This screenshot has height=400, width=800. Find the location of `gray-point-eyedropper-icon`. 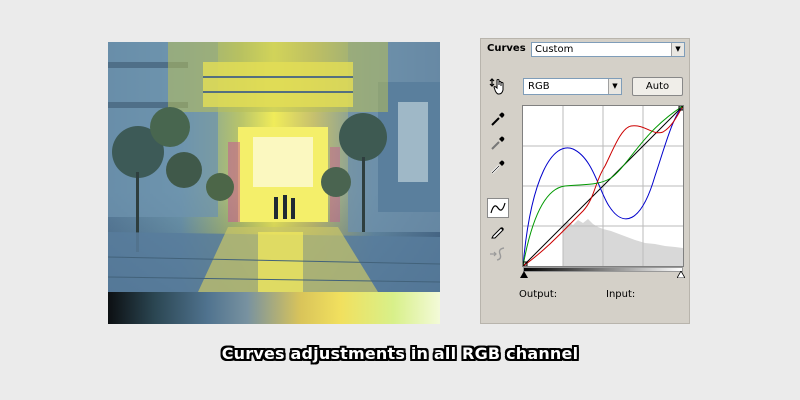

gray-point-eyedropper-icon is located at coordinates (498, 143).